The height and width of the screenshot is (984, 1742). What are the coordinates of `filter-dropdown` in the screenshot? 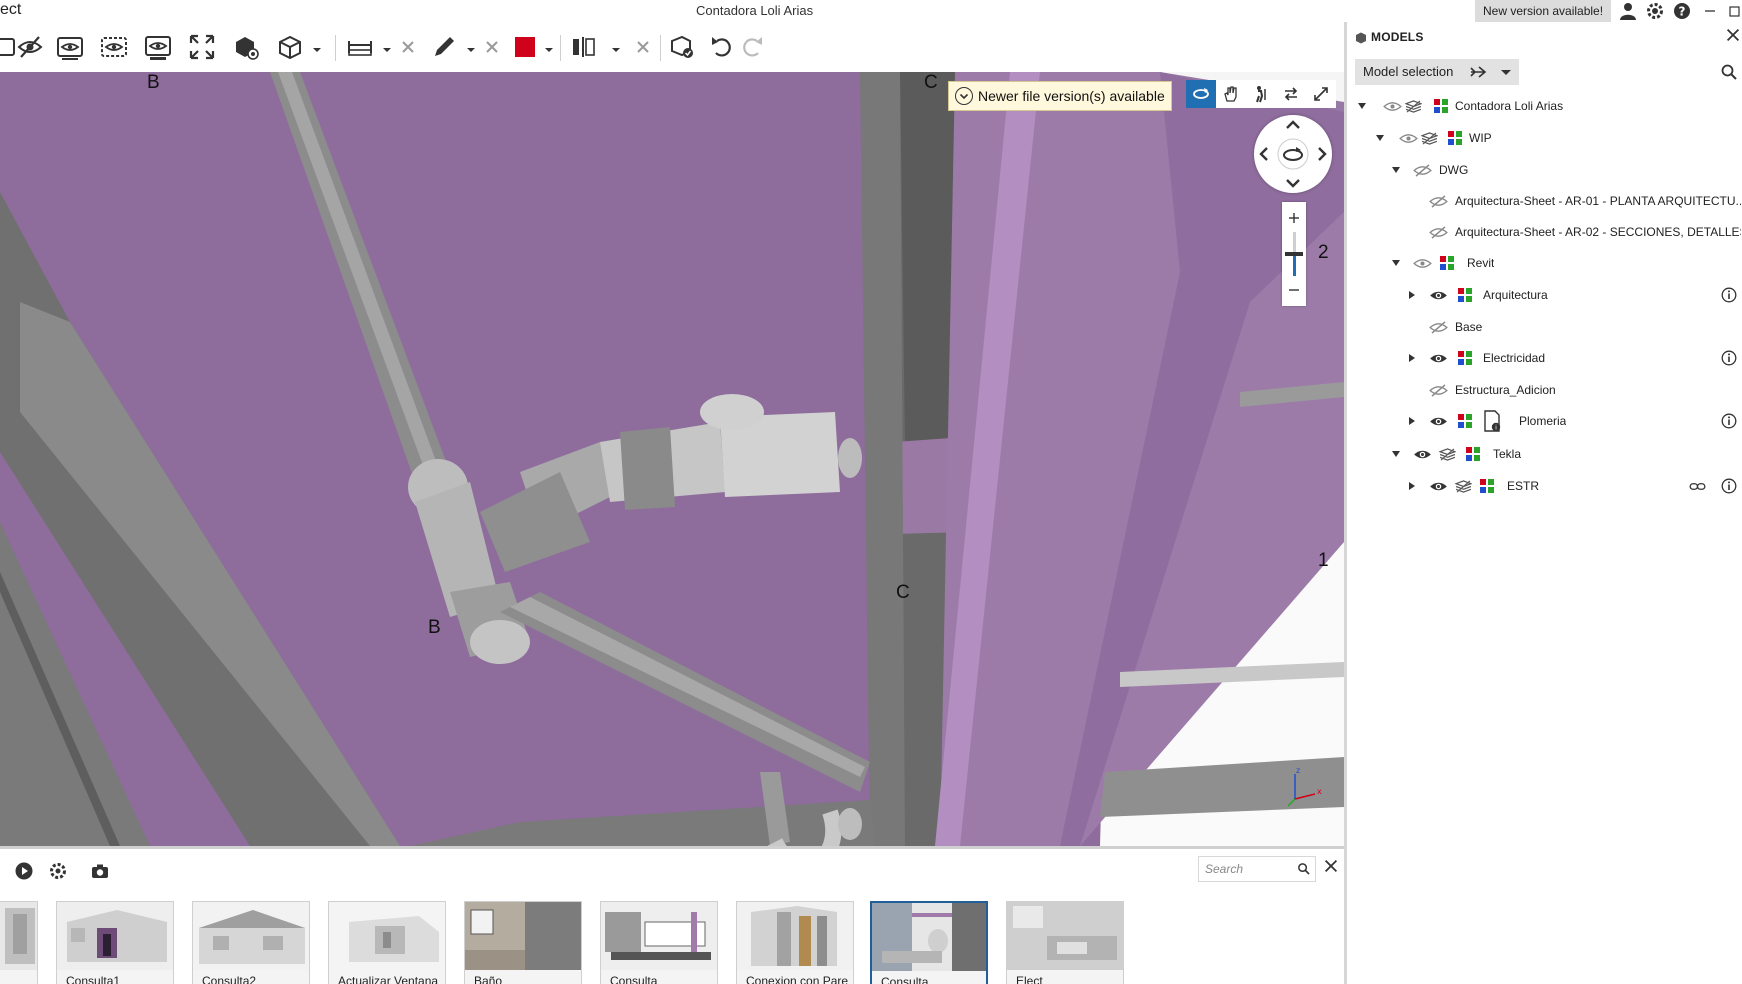 It's located at (1490, 72).